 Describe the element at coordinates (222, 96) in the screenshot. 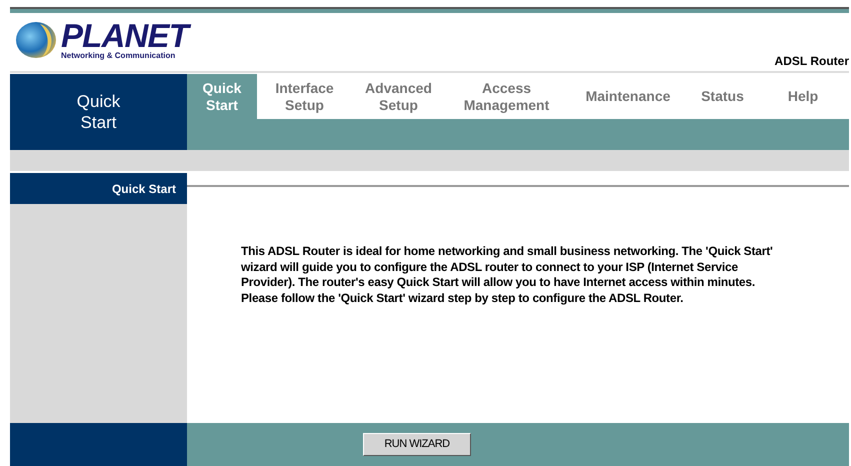

I see `nav-tab: Quick Start` at that location.